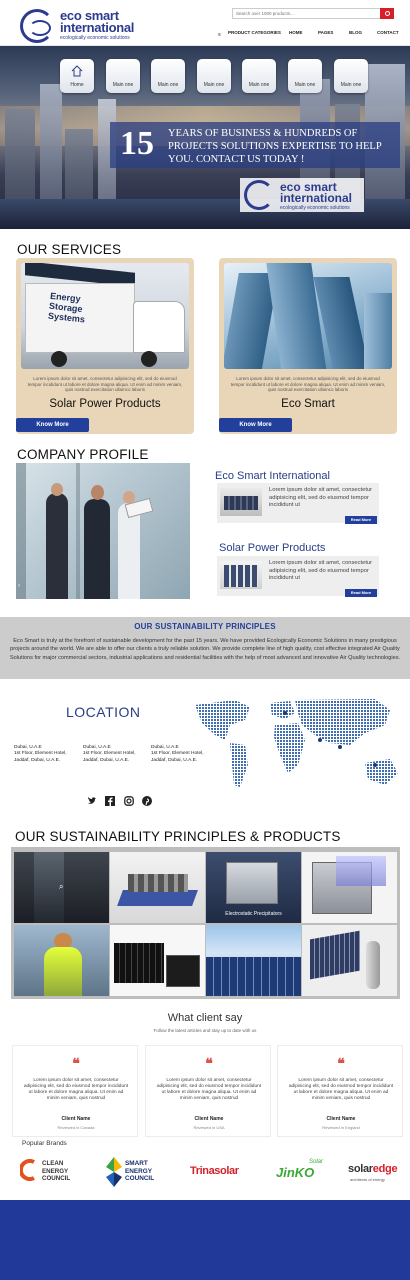 Image resolution: width=410 pixels, height=1280 pixels. I want to click on smart-energy-logo-icon, so click(114, 1172).